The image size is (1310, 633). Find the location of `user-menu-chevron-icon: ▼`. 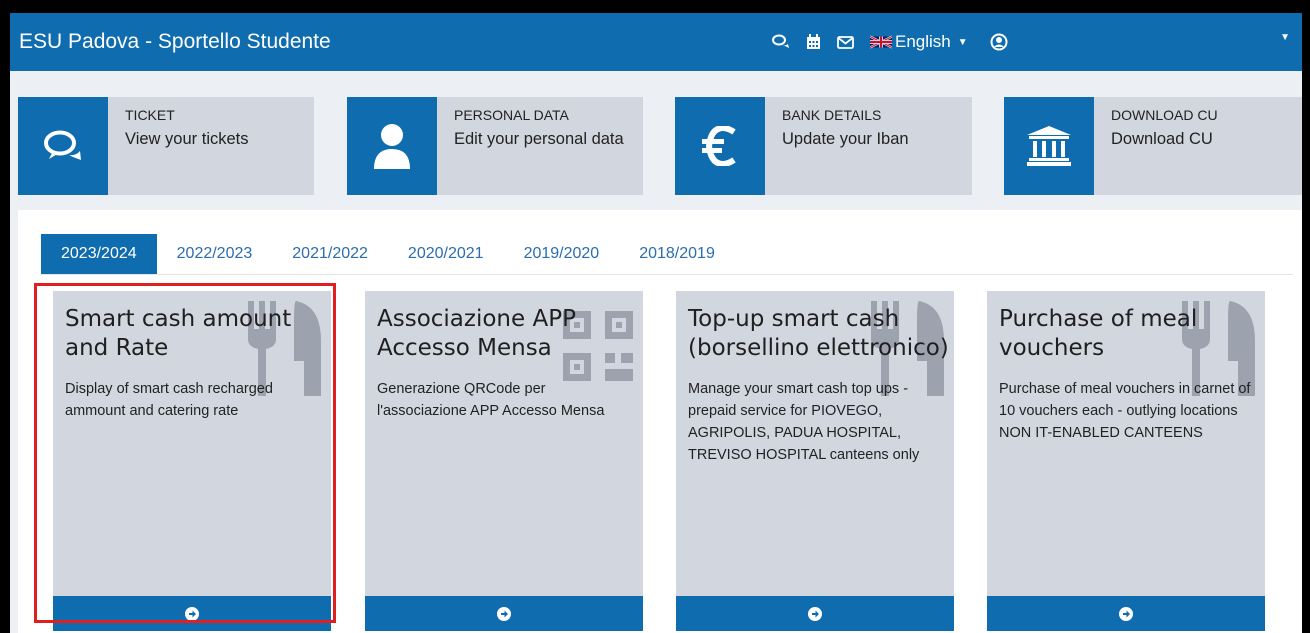

user-menu-chevron-icon: ▼ is located at coordinates (1285, 37).